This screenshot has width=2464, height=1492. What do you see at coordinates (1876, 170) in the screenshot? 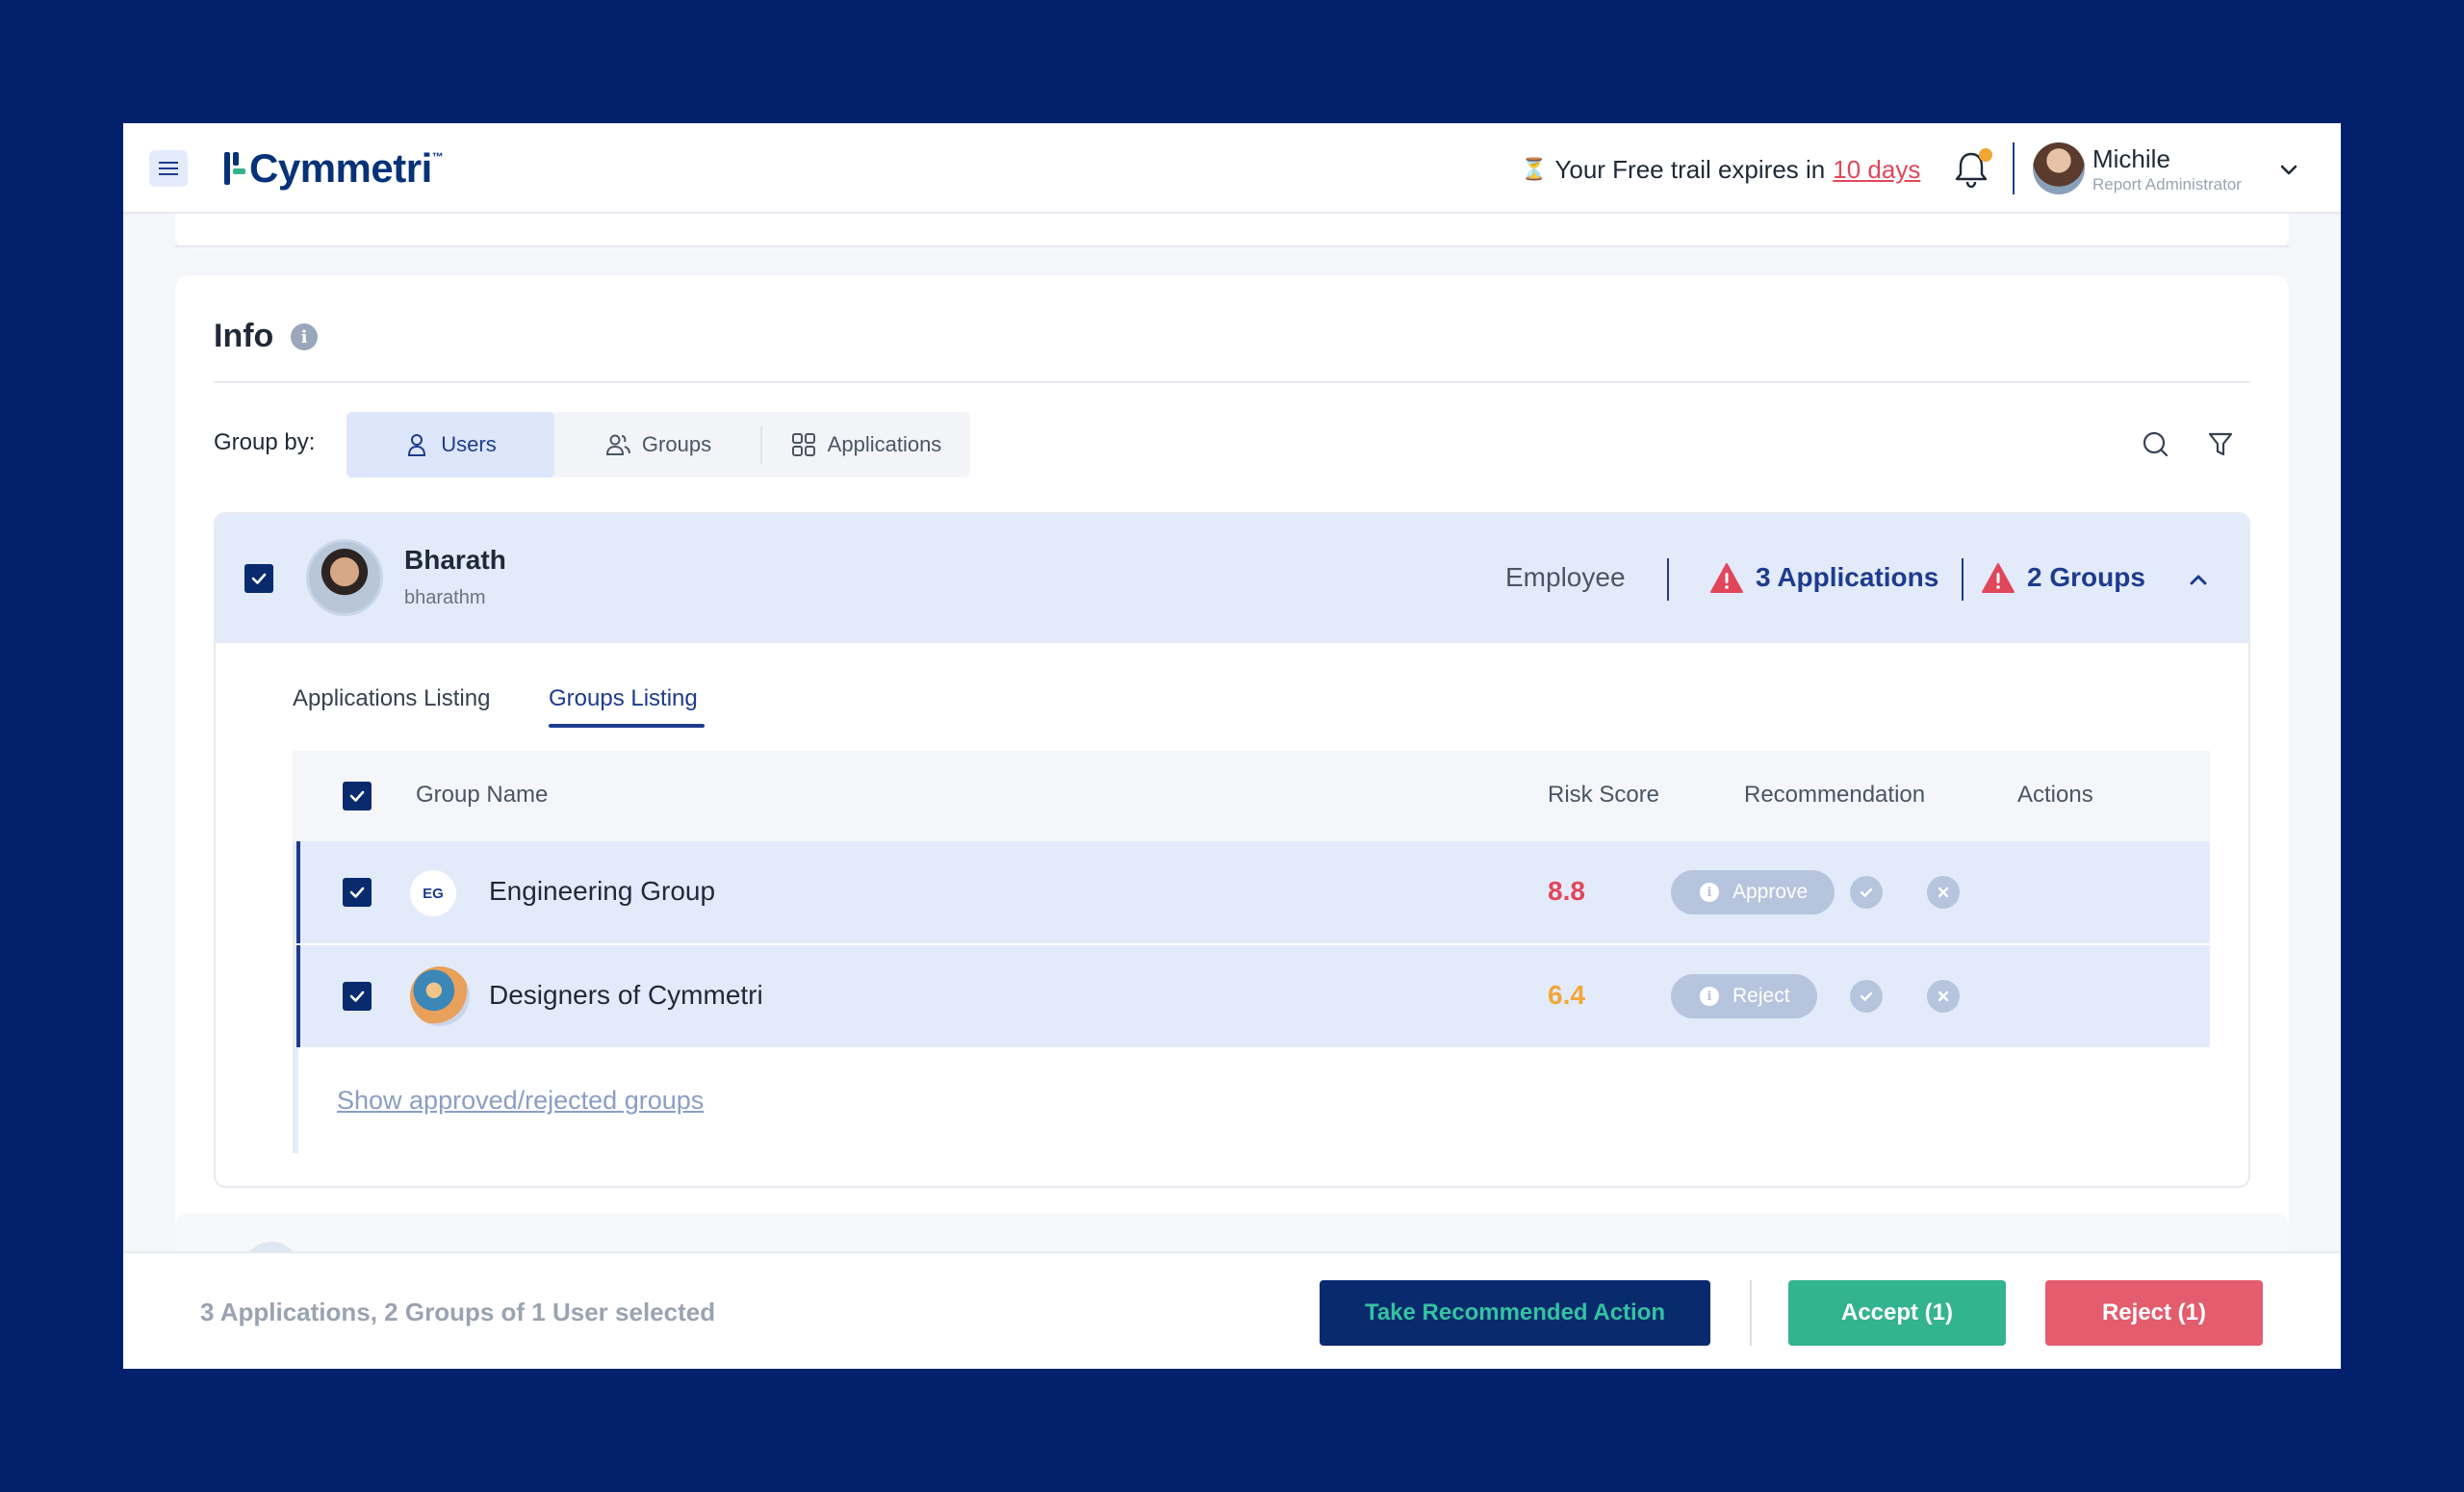
I see `trial-days-link: 10 days` at bounding box center [1876, 170].